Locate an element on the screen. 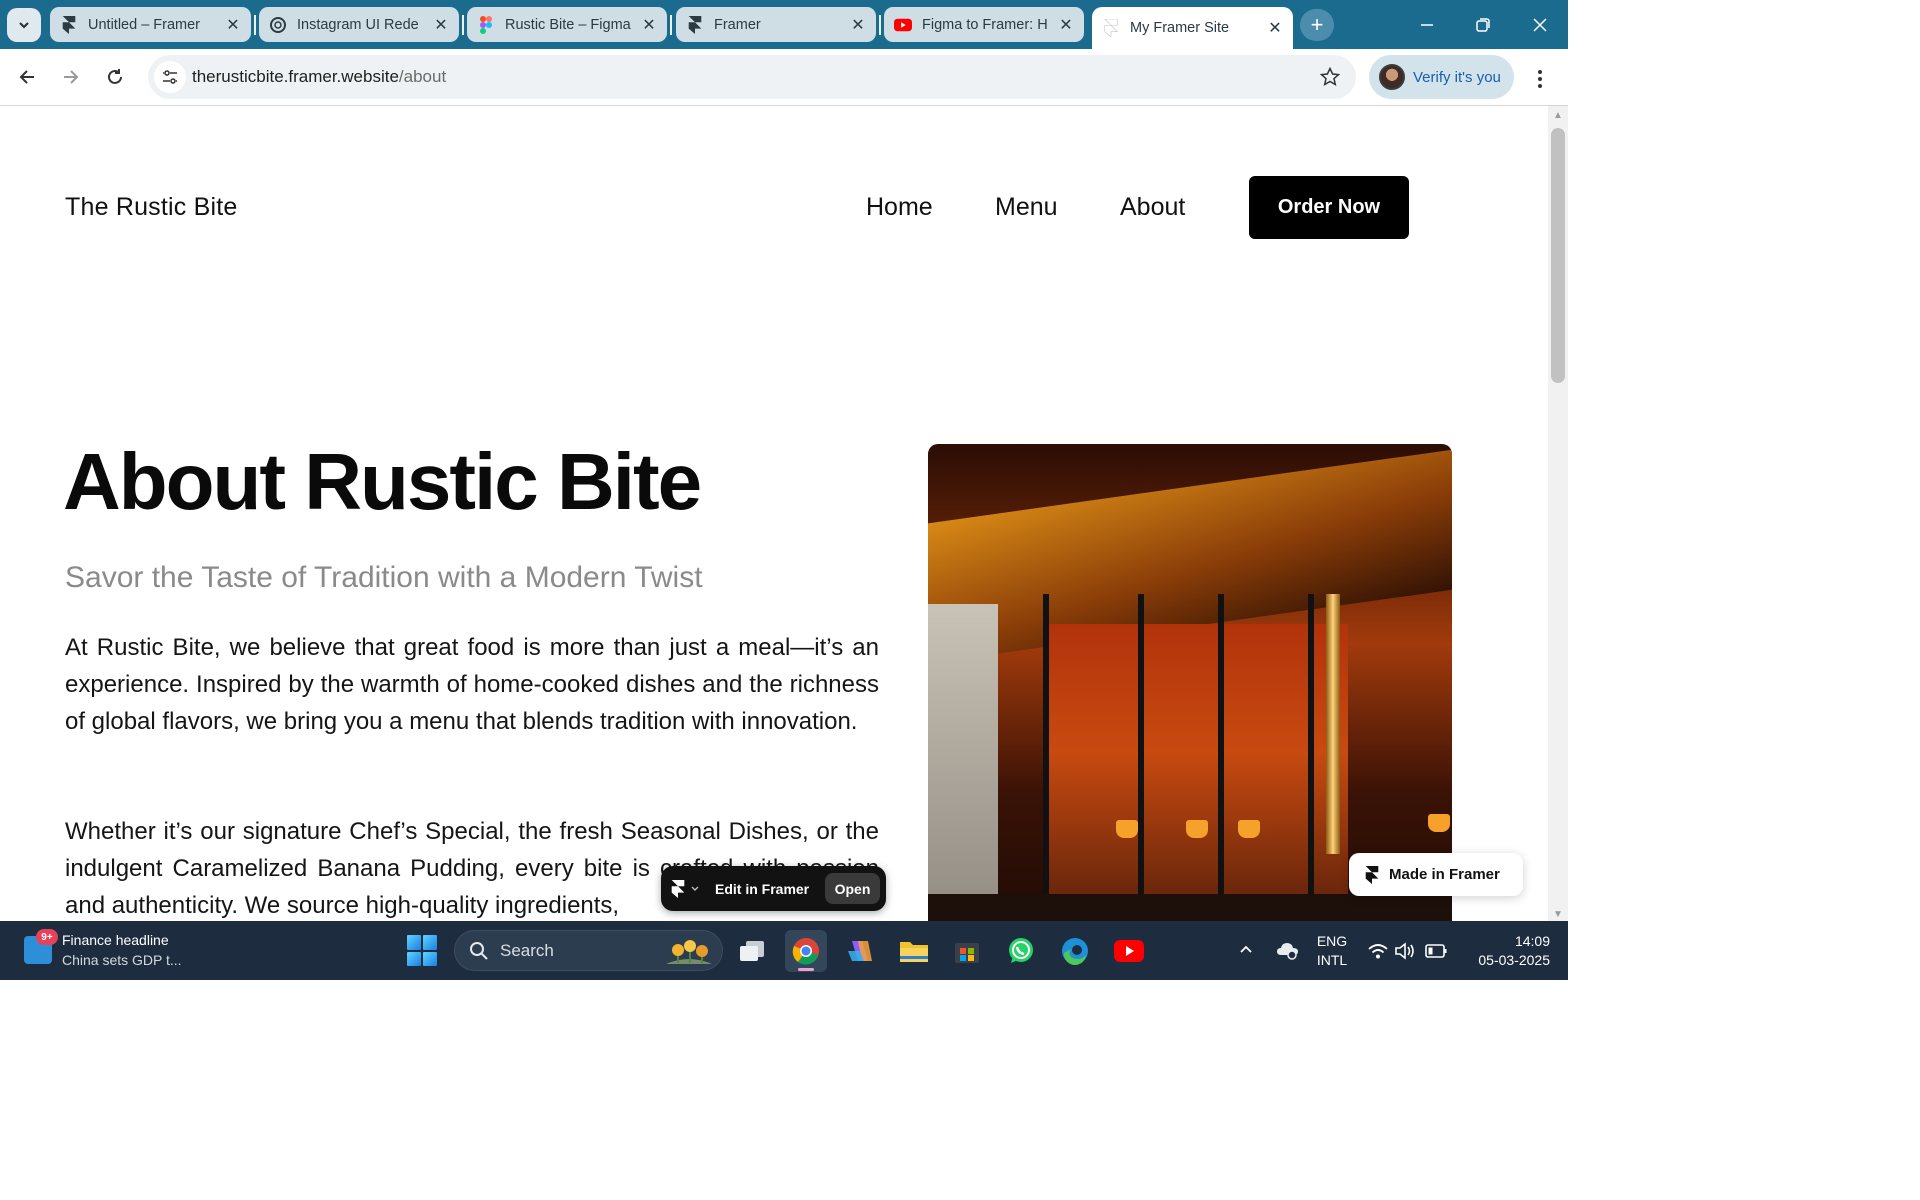 This screenshot has width=1920, height=1200. chrome-icon is located at coordinates (806, 951).